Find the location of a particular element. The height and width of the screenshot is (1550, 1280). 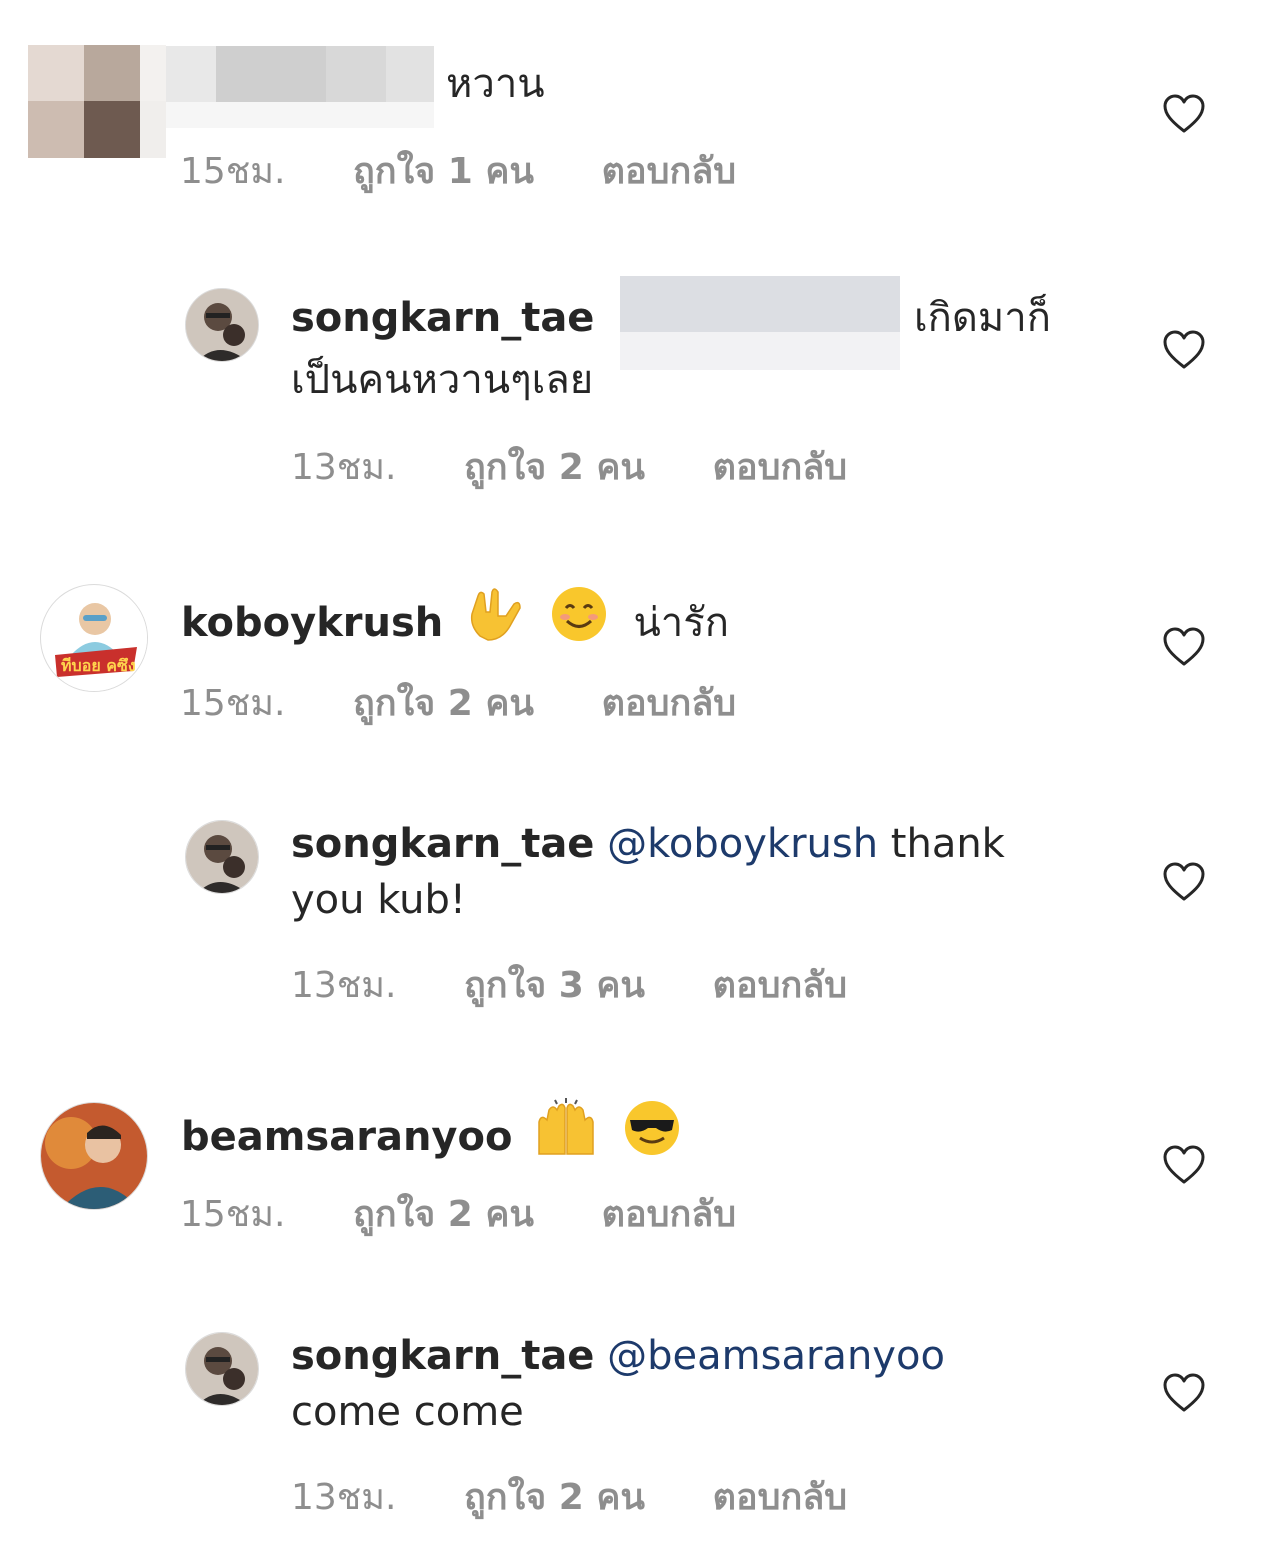

raising-hands-icon is located at coordinates (566, 1134).